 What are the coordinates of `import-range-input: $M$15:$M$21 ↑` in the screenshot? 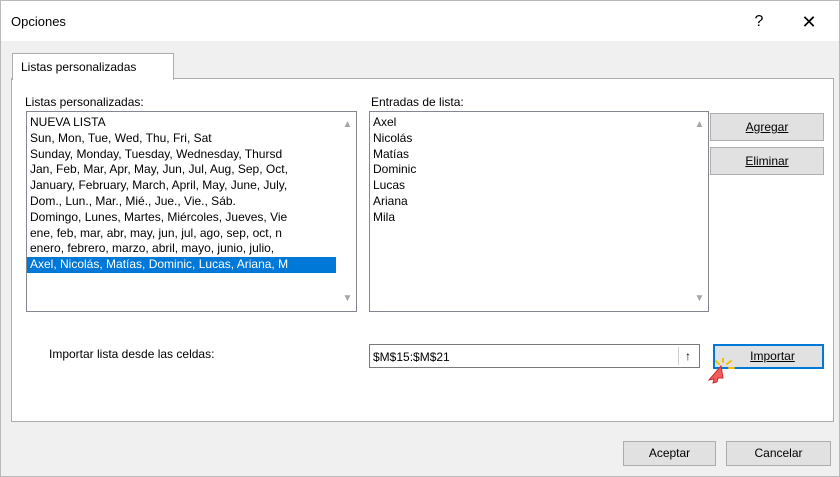 It's located at (534, 356).